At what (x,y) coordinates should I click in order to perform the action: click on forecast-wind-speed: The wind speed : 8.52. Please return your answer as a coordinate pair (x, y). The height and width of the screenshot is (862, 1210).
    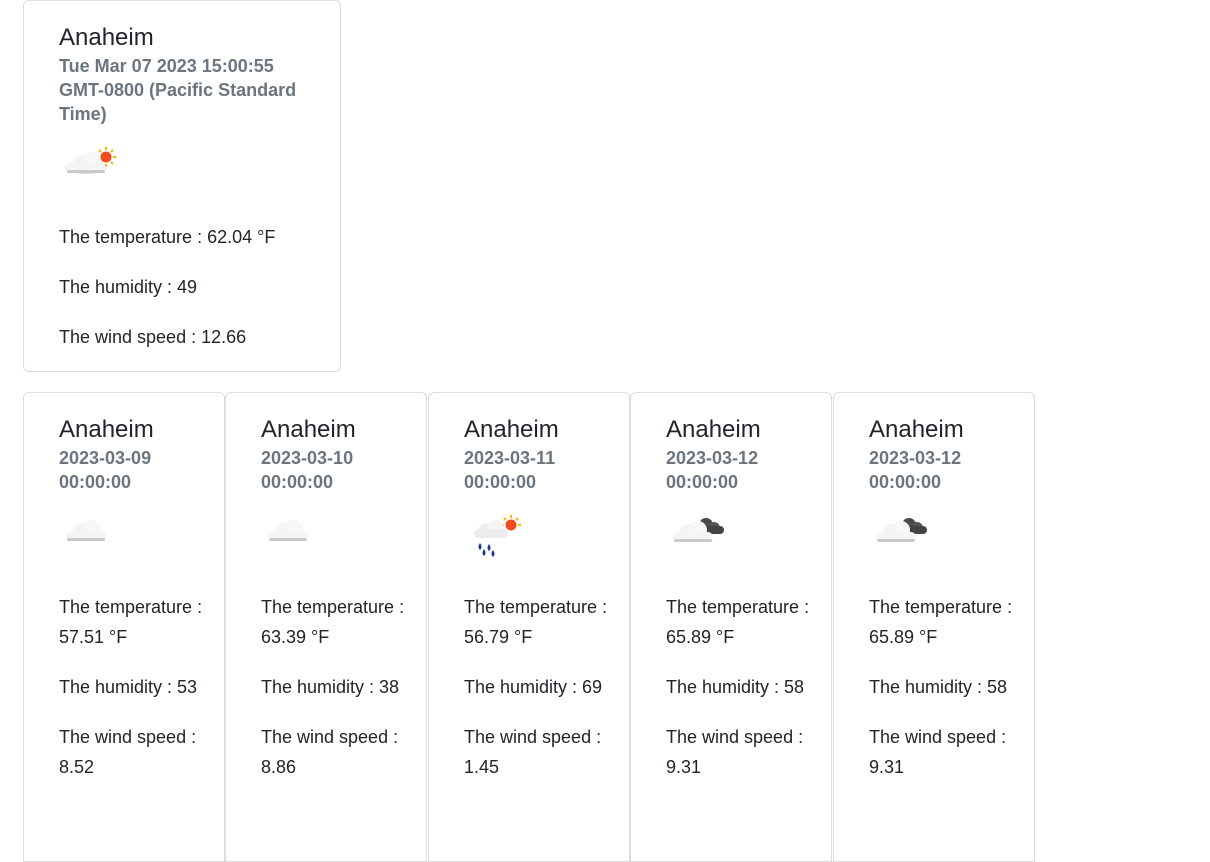
    Looking at the image, I should click on (128, 752).